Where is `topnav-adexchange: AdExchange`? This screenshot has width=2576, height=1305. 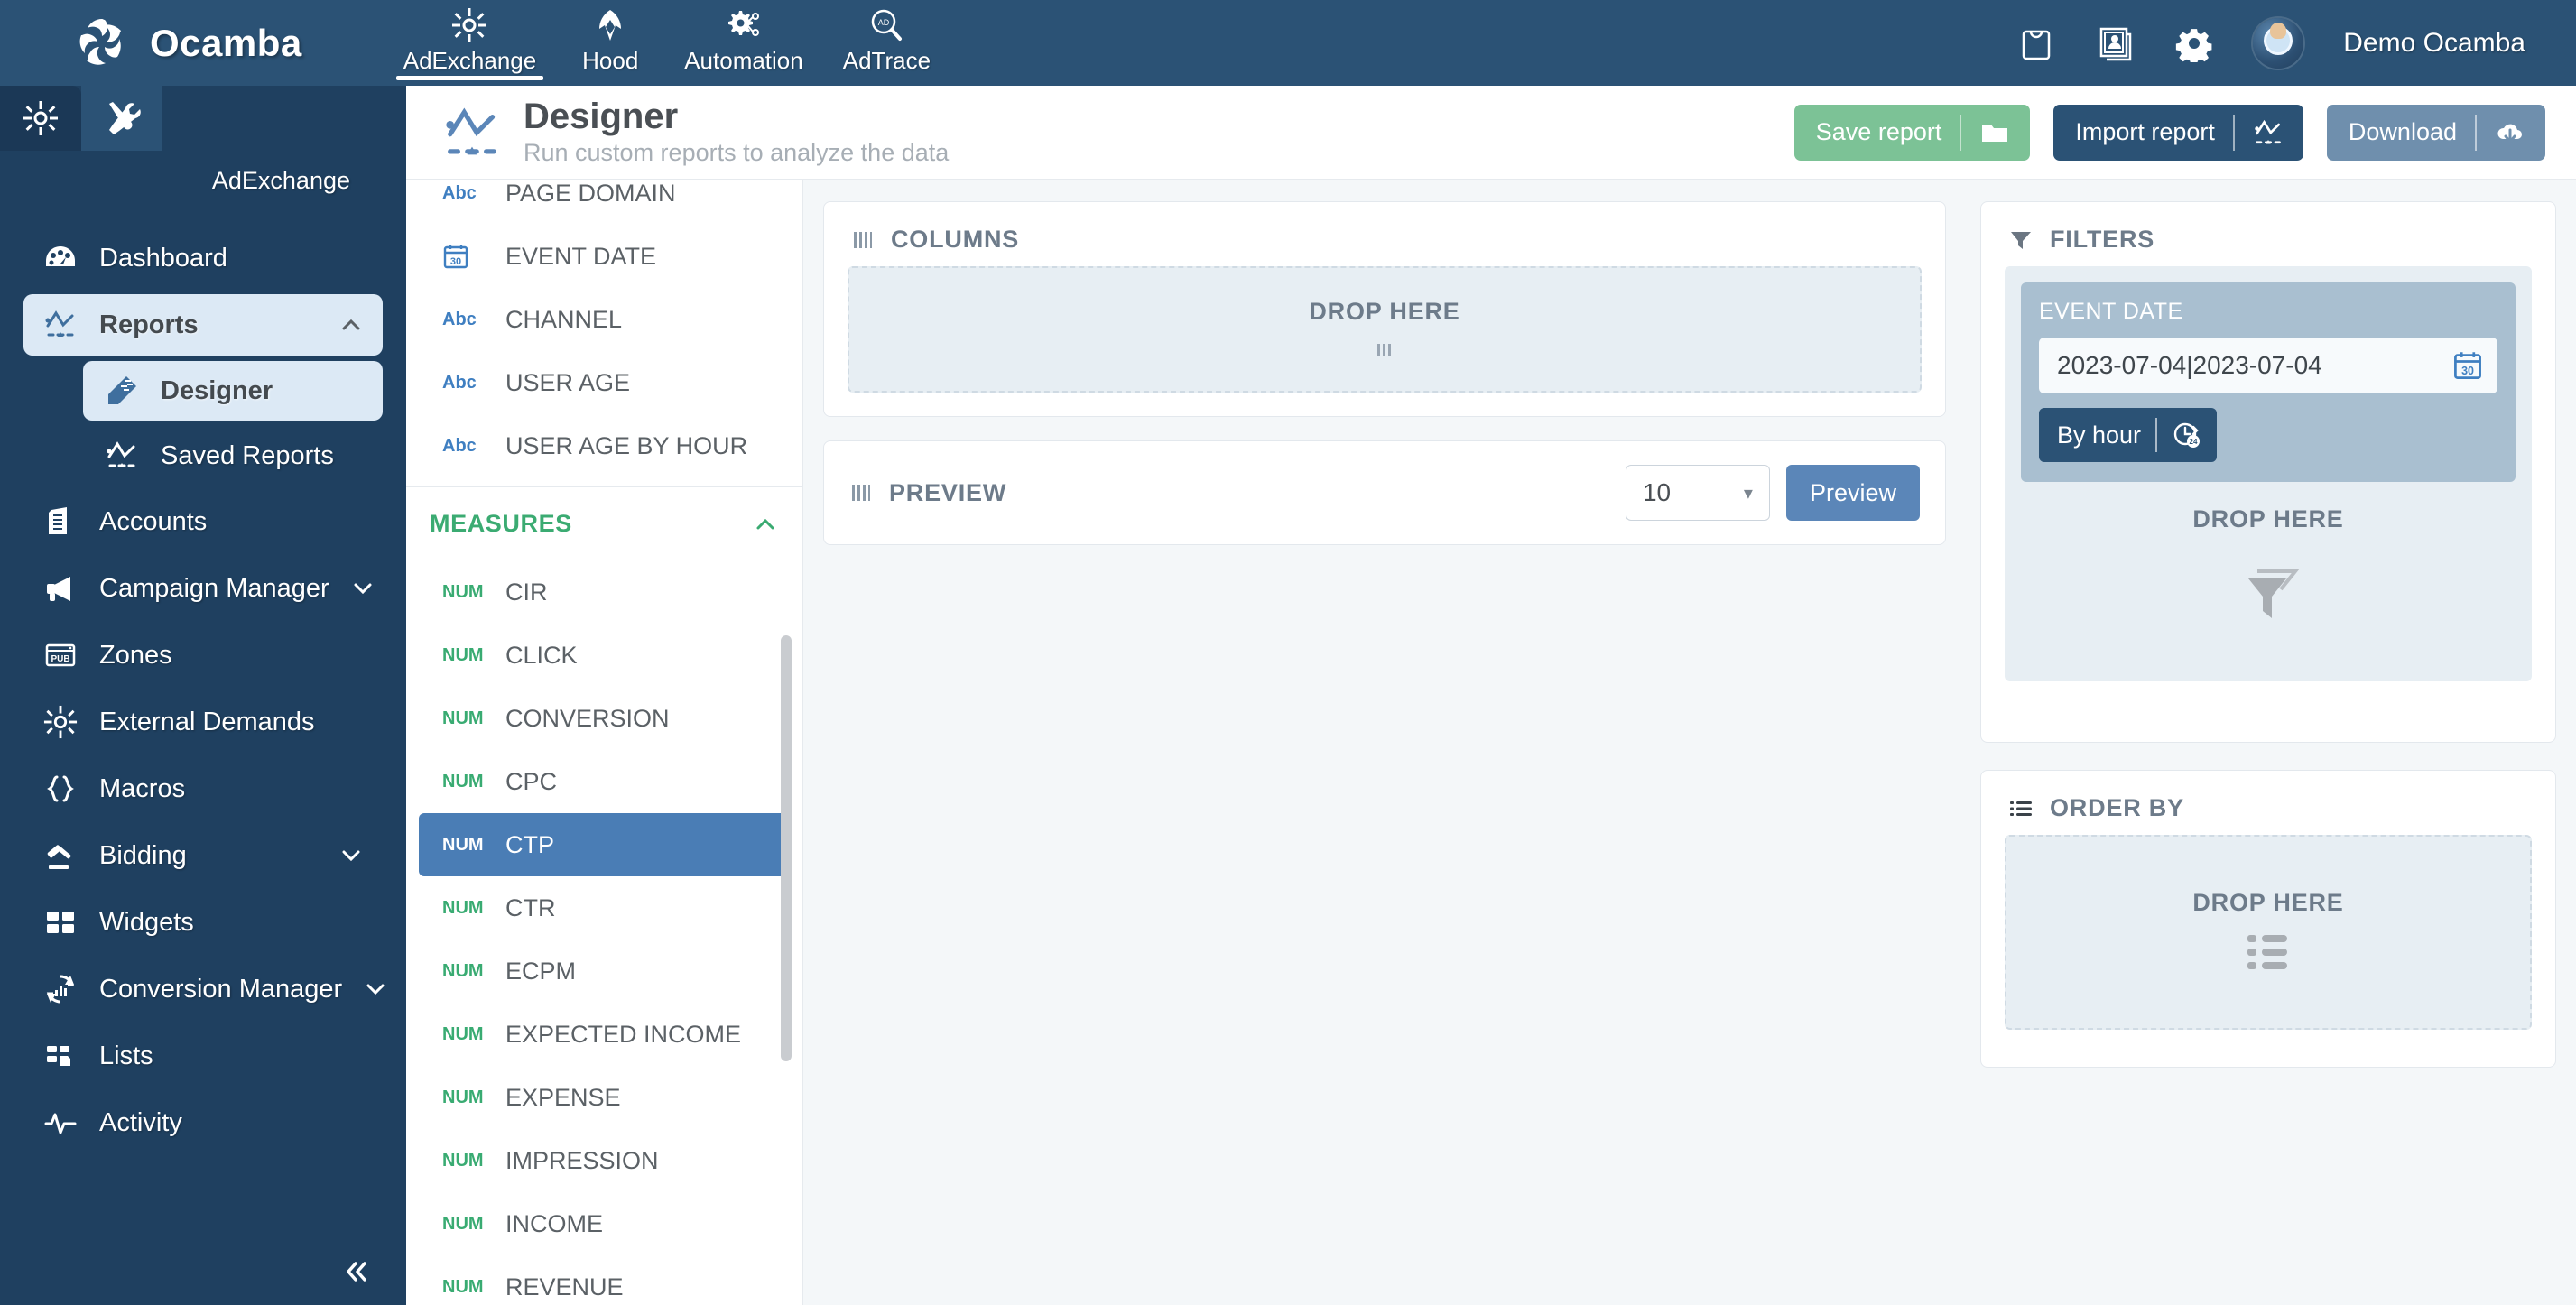
topnav-adexchange: AdExchange is located at coordinates (470, 43).